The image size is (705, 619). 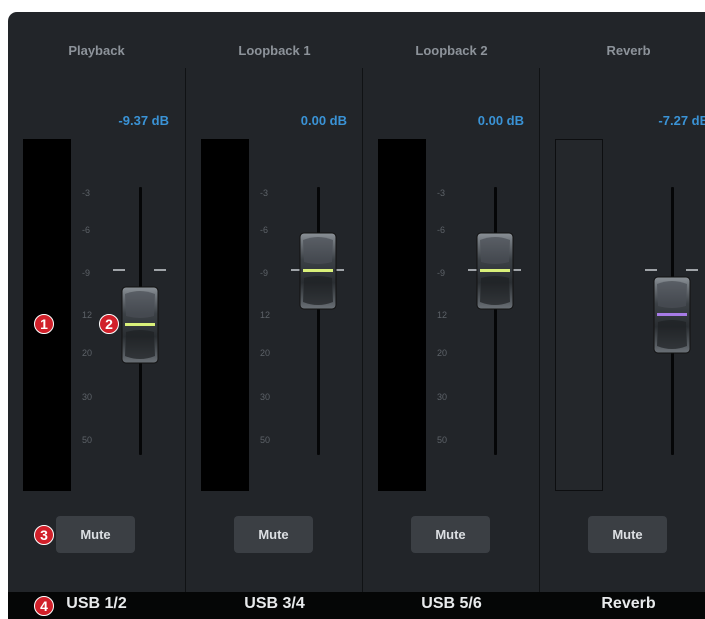 I want to click on output-label: USB 5/6, so click(x=451, y=603).